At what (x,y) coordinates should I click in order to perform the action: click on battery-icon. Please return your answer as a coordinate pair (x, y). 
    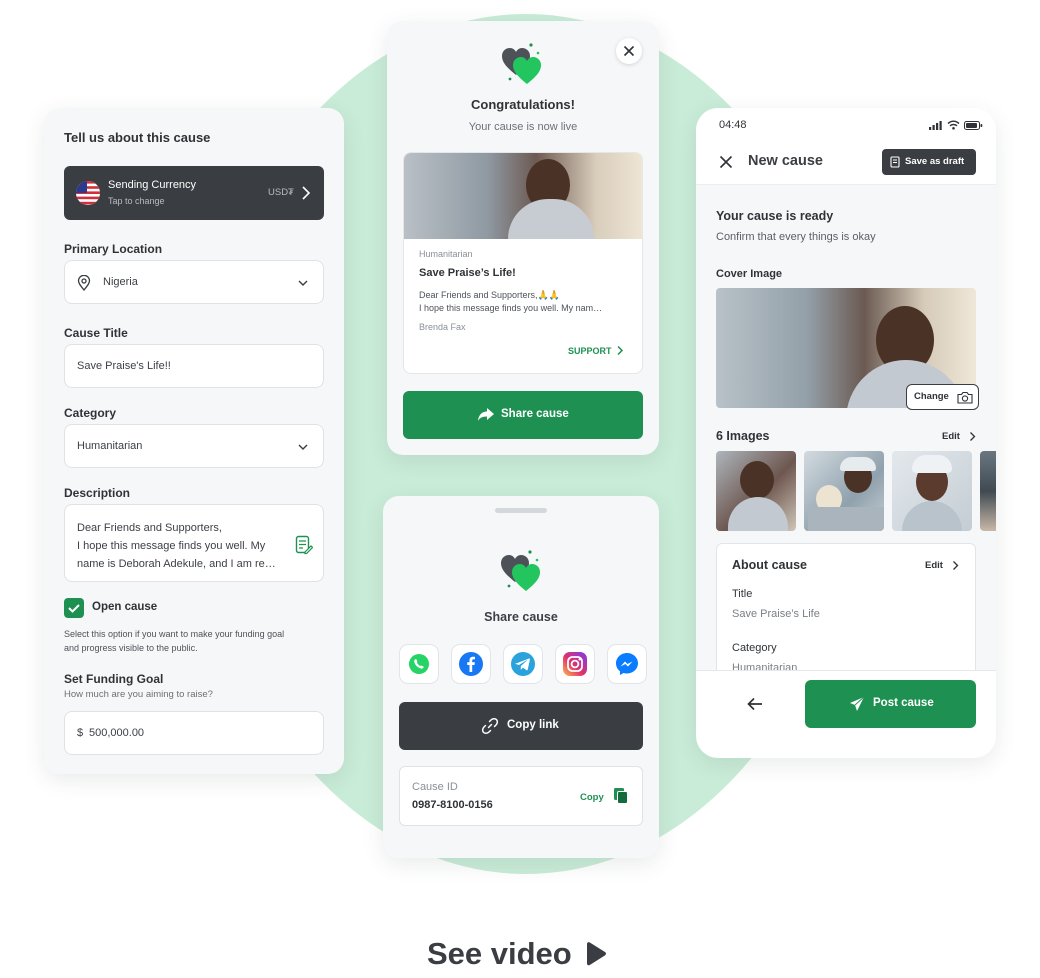
    Looking at the image, I should click on (973, 125).